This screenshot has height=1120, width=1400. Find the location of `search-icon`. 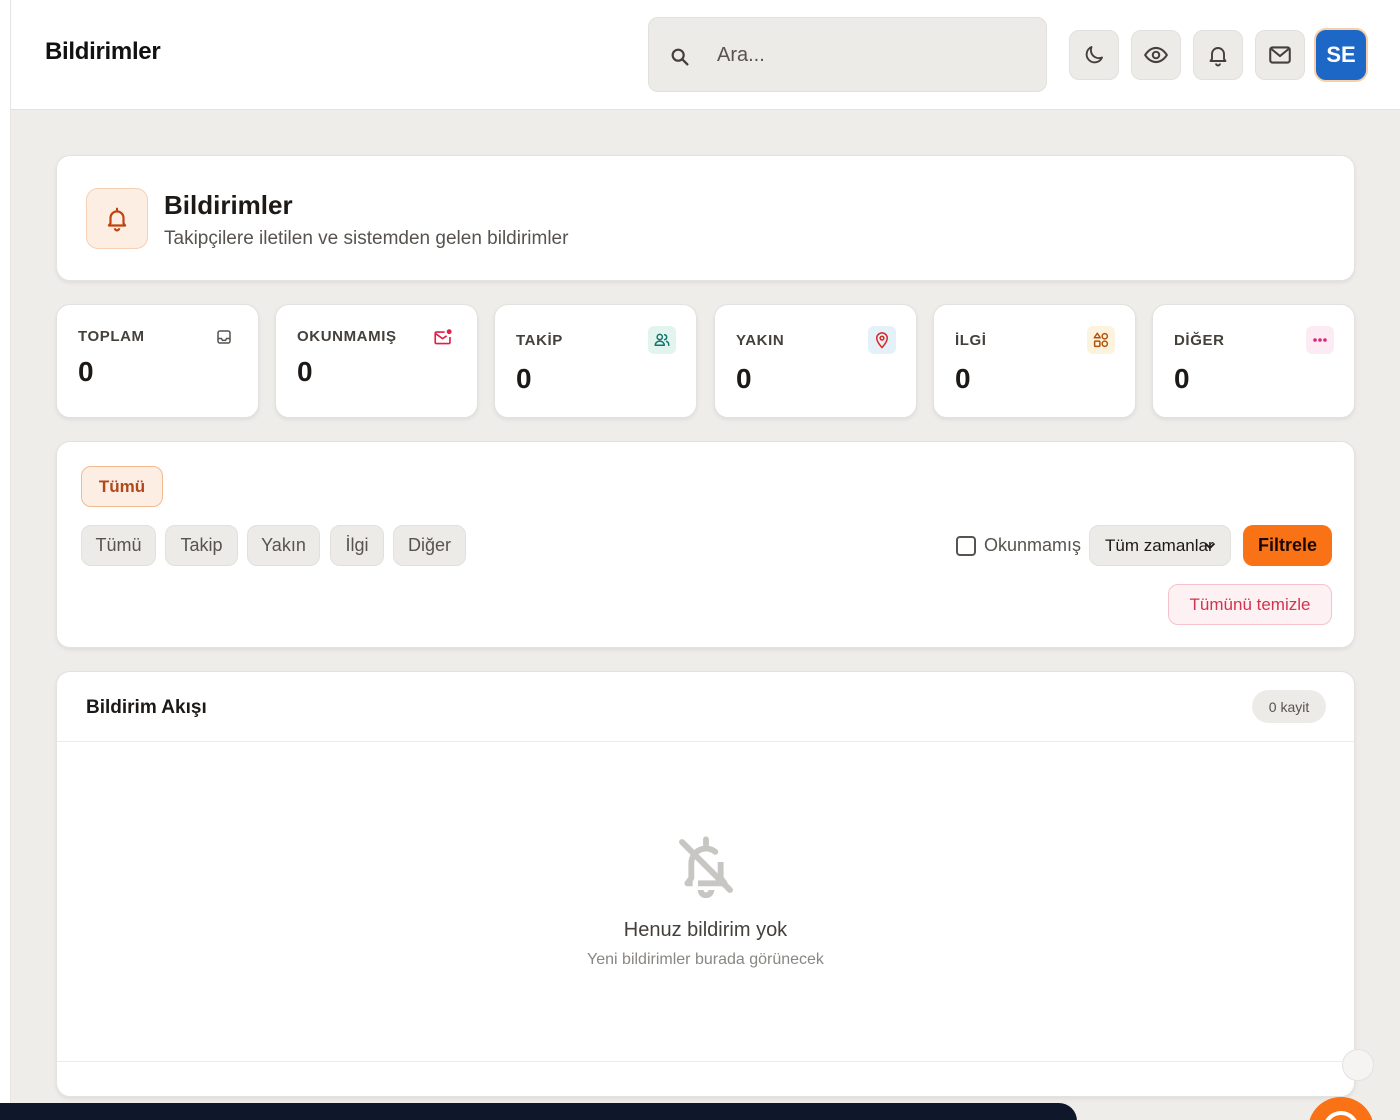

search-icon is located at coordinates (680, 57).